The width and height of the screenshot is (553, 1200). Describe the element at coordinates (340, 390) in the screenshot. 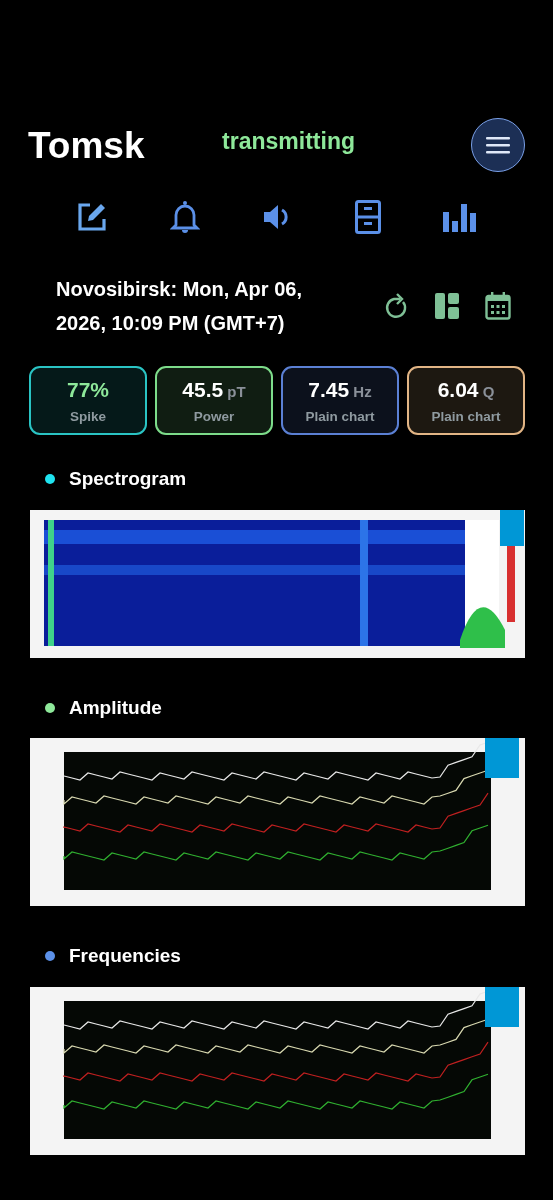

I see `stat-value: 7.45 Hz` at that location.